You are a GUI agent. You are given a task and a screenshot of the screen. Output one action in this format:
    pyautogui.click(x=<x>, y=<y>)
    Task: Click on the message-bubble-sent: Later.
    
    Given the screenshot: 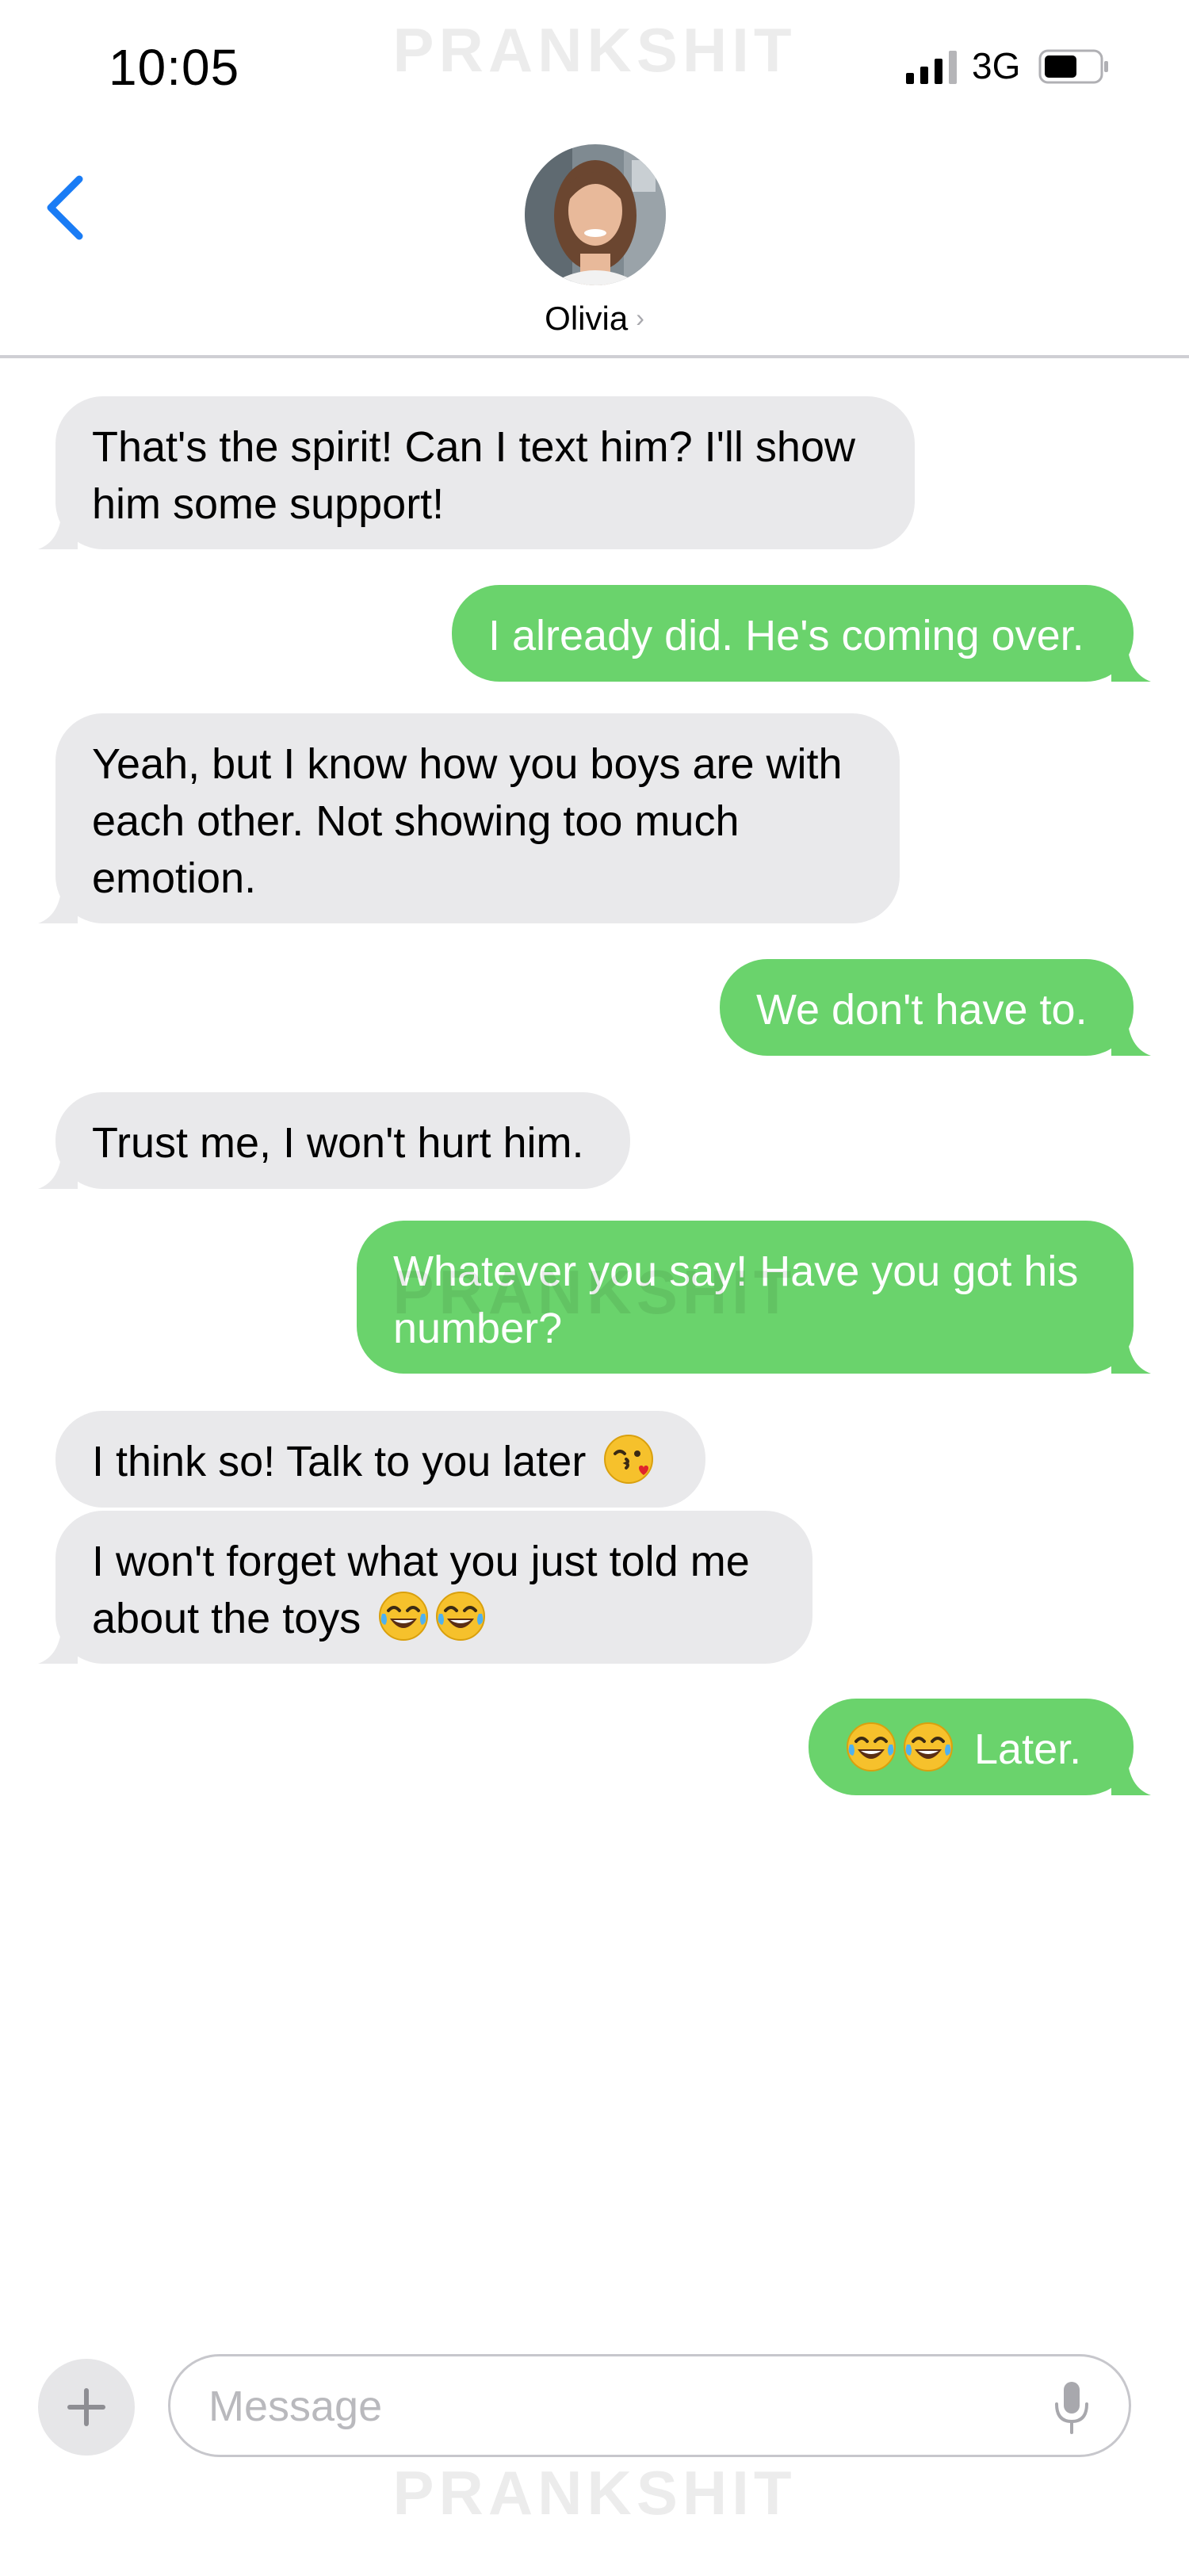 What is the action you would take?
    pyautogui.click(x=980, y=1747)
    